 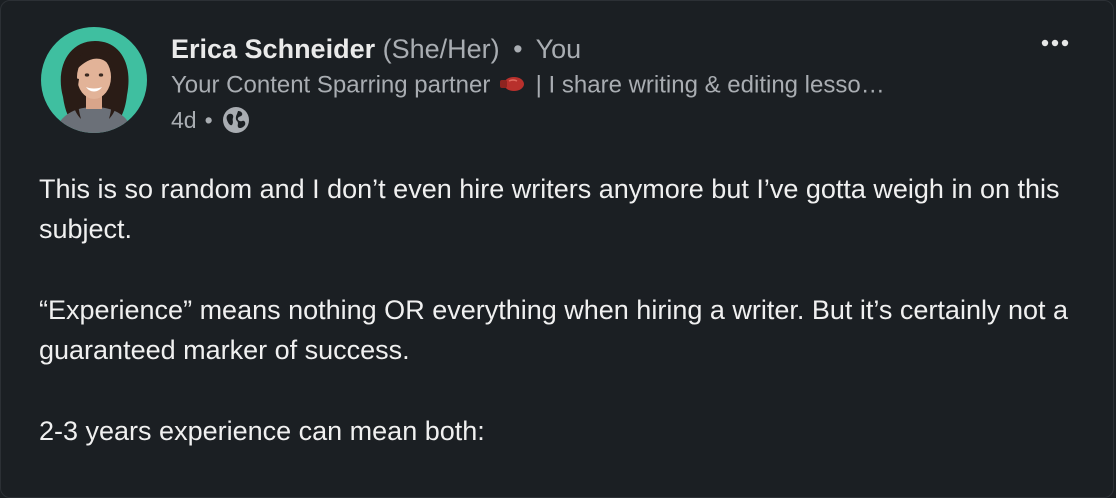 I want to click on ellipsis-icon, so click(x=1055, y=43).